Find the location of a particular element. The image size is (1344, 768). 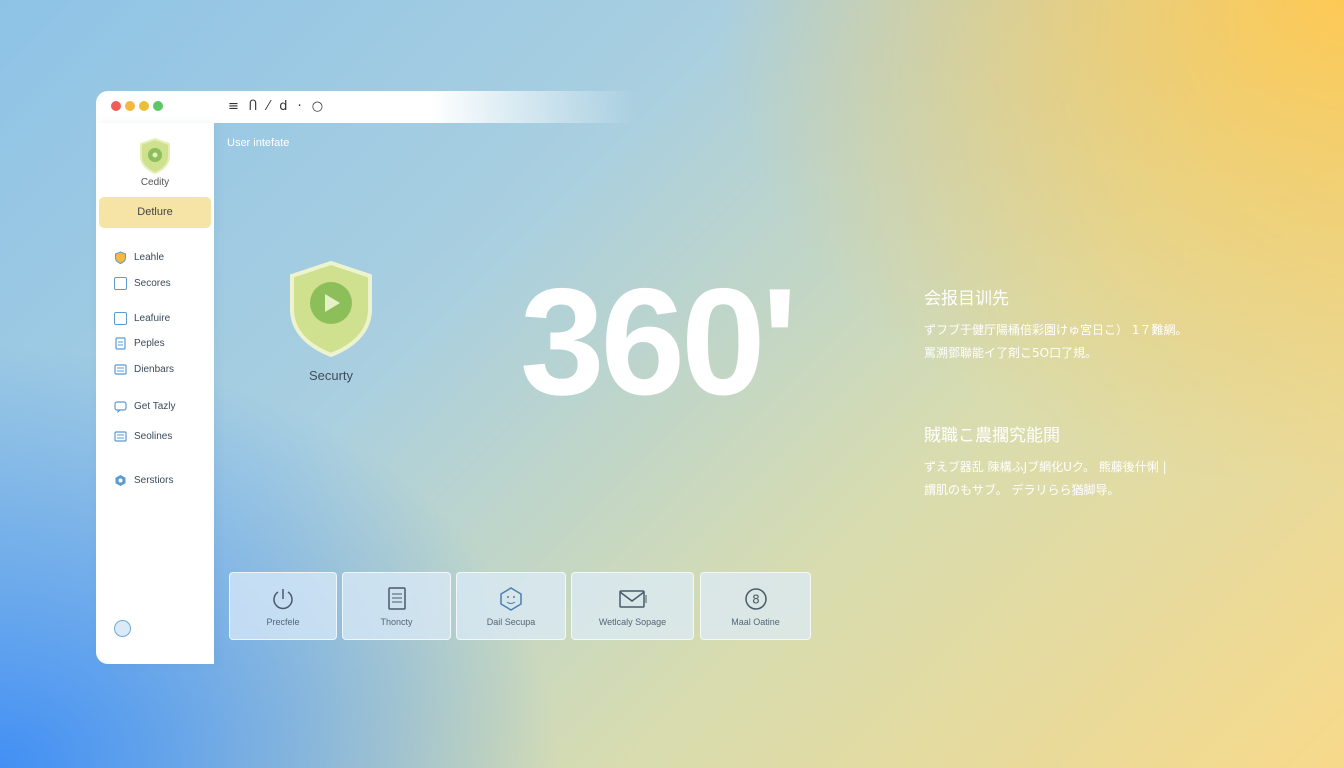

info-line: 罵溯鄧聯能イ了剤こ5O口了規。 is located at coordinates (1011, 353).